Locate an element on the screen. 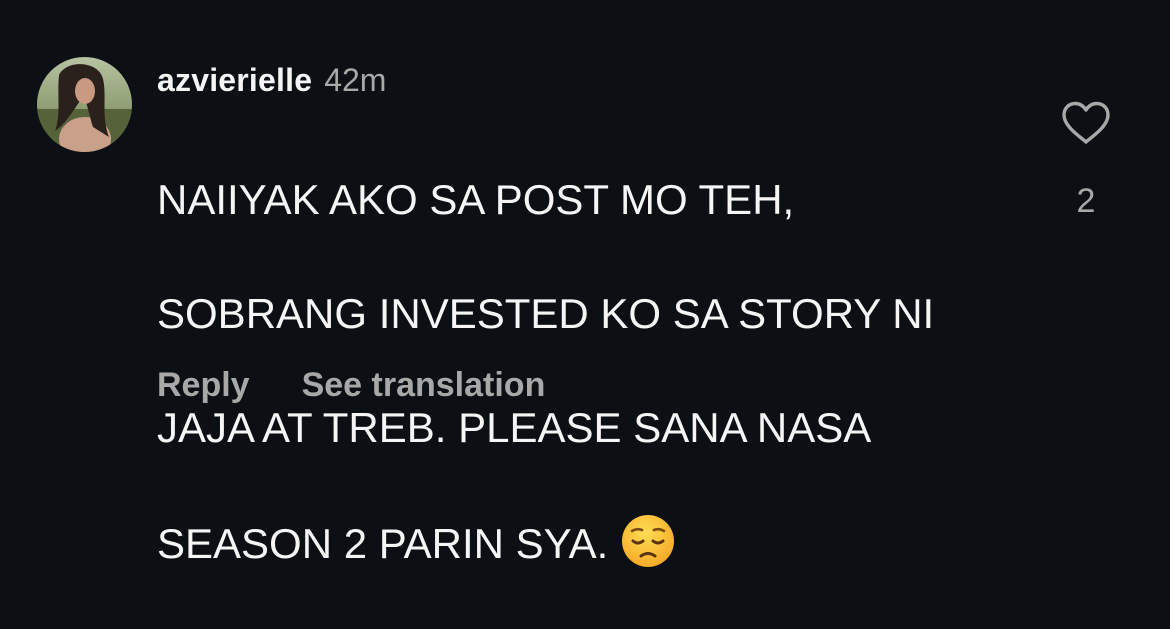 The height and width of the screenshot is (629, 1170). avatar is located at coordinates (84, 104).